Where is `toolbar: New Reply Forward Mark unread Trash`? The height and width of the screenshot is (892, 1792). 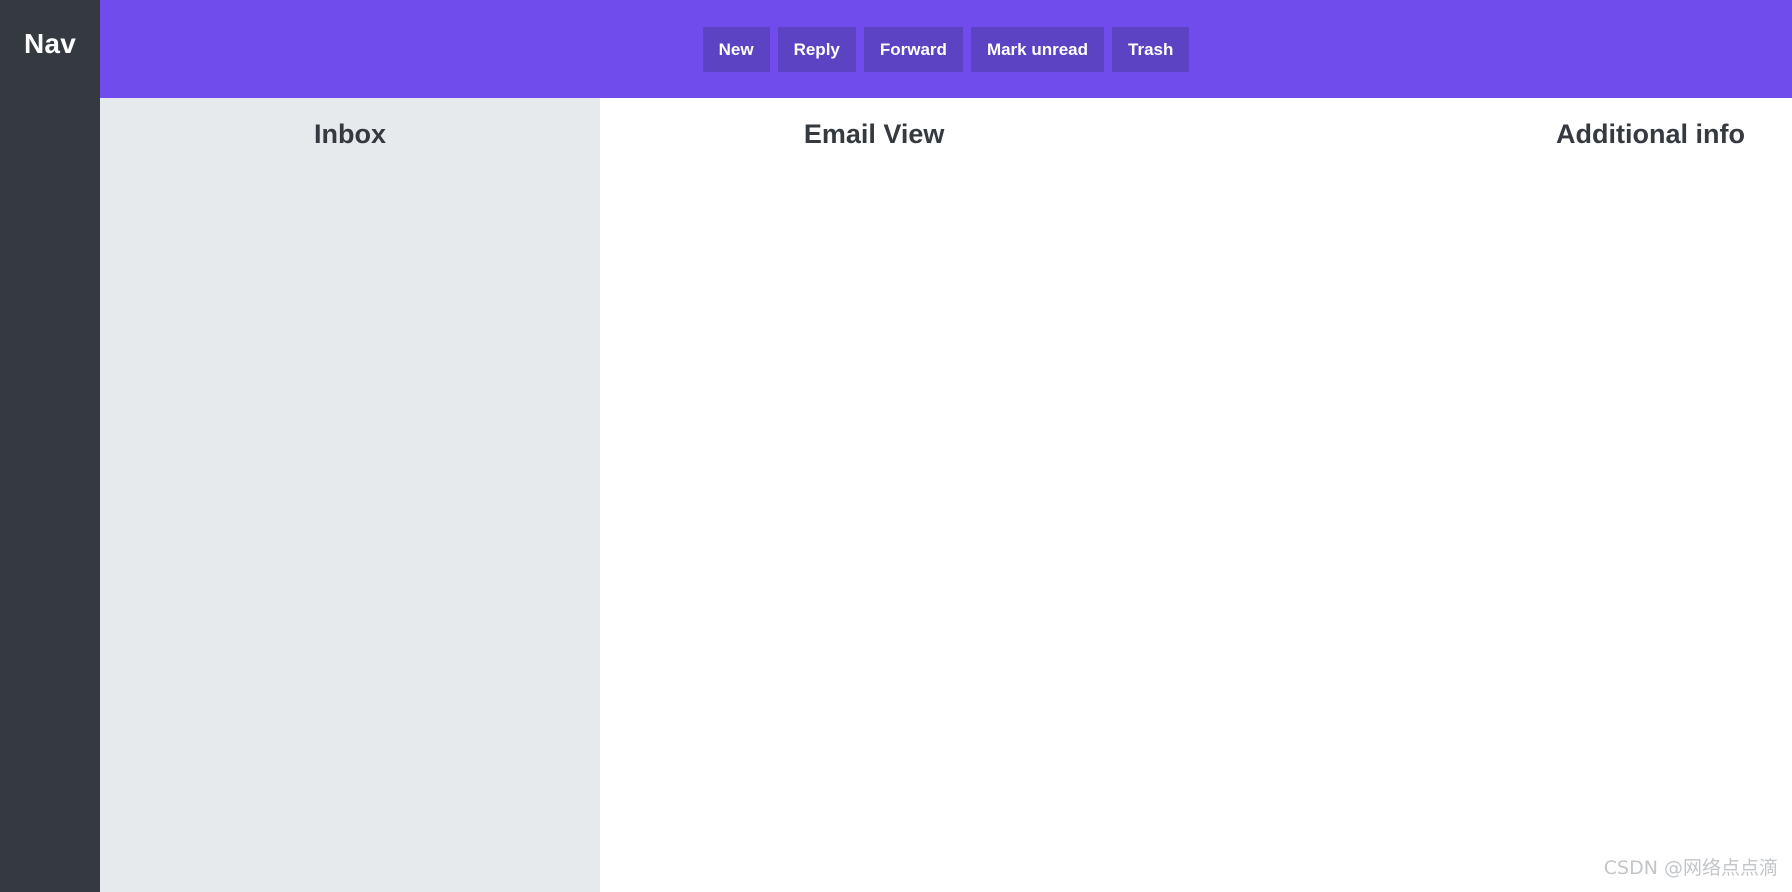
toolbar: New Reply Forward Mark unread Trash is located at coordinates (946, 49).